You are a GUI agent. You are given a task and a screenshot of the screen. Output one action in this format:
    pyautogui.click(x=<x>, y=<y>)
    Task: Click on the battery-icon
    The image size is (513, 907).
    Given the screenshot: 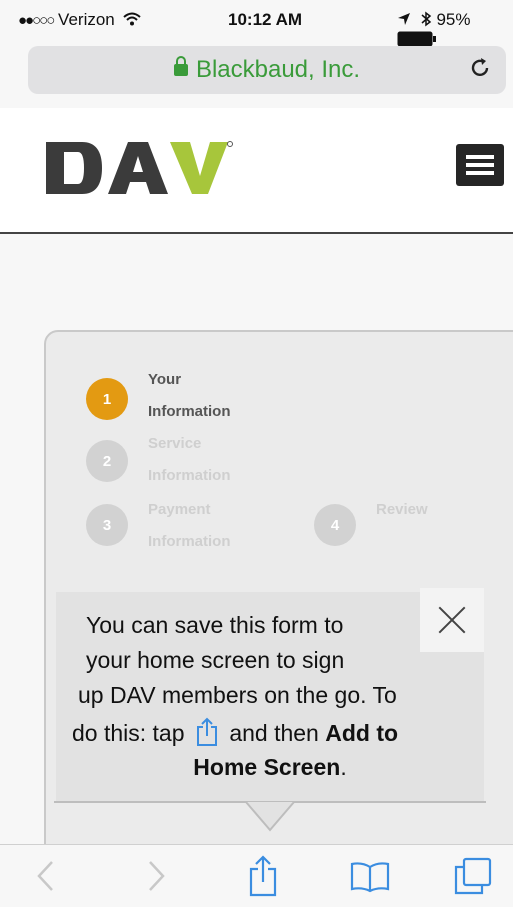 What is the action you would take?
    pyautogui.click(x=416, y=39)
    